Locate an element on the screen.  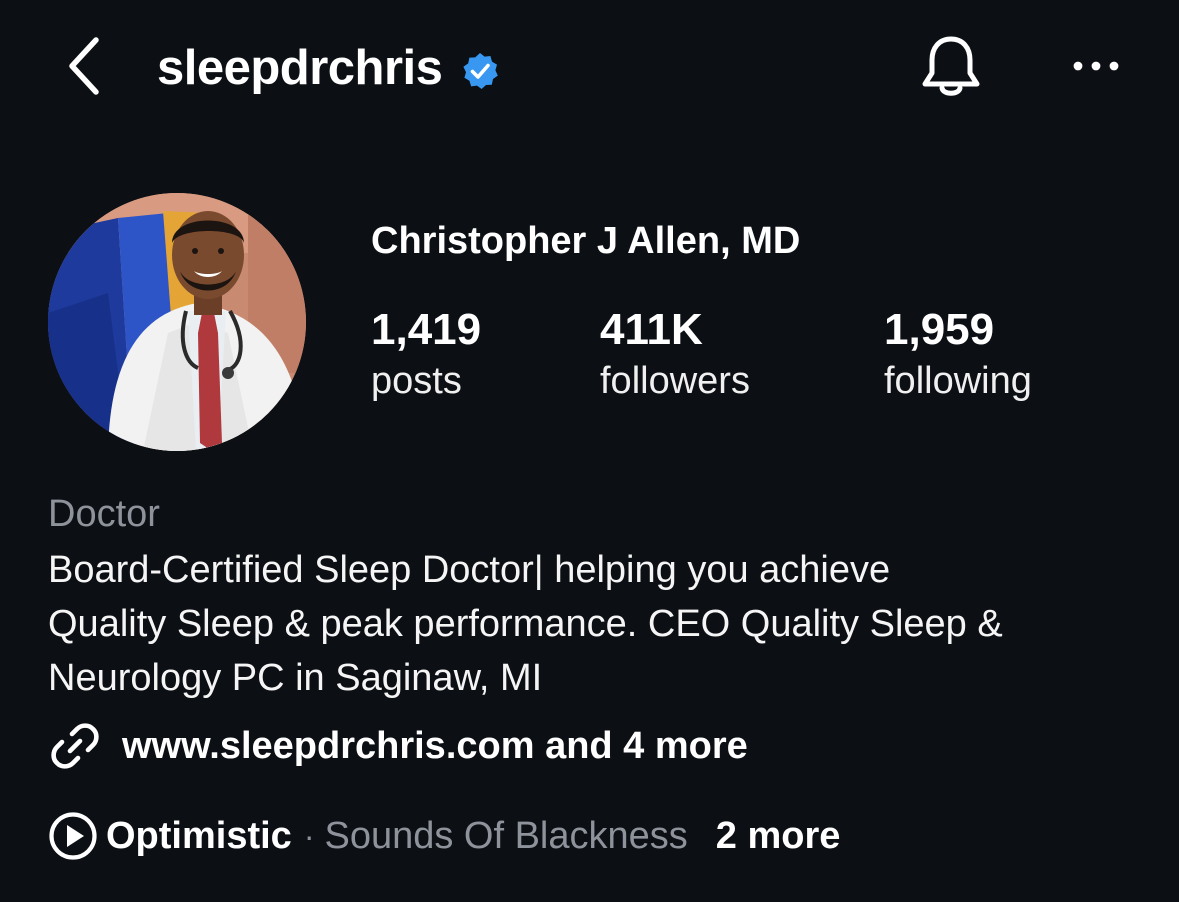
profile-music: Optimistic · Sounds Of Blackness 2 more is located at coordinates (444, 836).